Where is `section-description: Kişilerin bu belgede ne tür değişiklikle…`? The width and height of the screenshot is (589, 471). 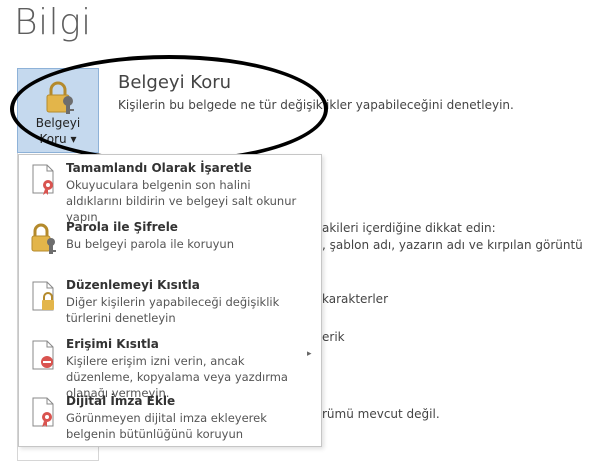
section-description: Kişilerin bu belgede ne tür değişiklikle… is located at coordinates (316, 105).